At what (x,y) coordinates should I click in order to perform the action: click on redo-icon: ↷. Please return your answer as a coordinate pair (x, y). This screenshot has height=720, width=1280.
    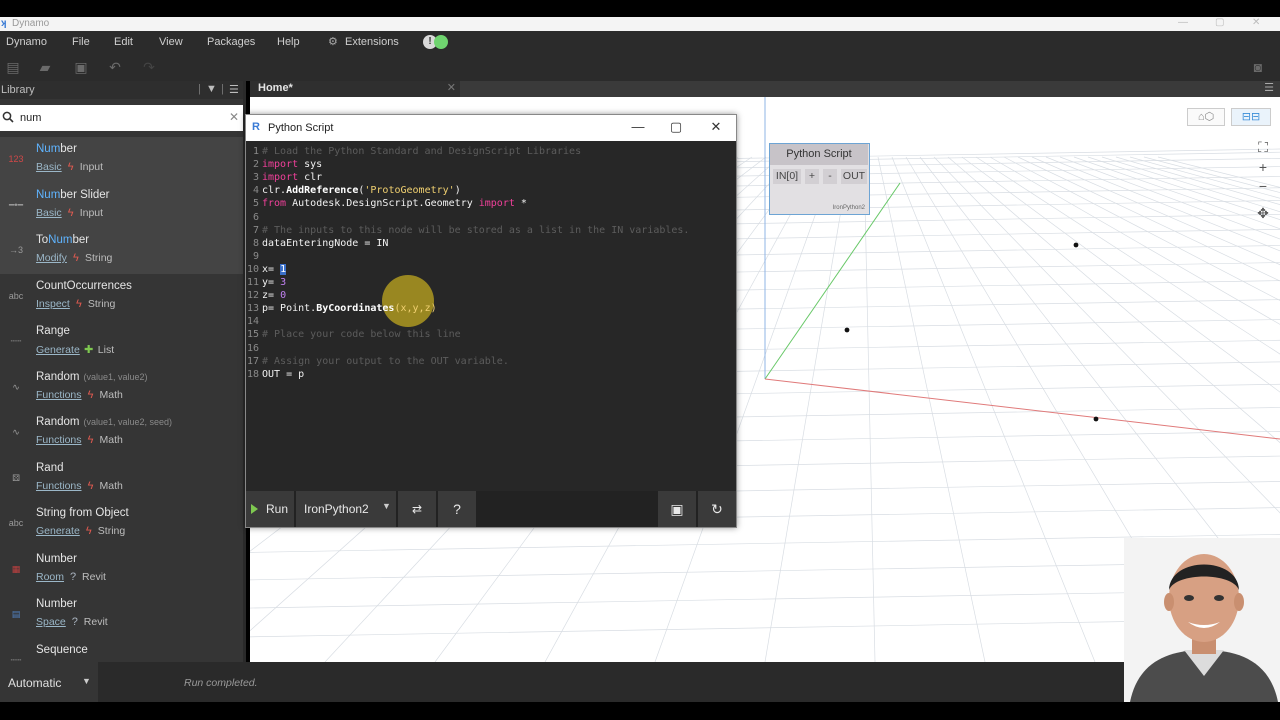
    Looking at the image, I should click on (149, 67).